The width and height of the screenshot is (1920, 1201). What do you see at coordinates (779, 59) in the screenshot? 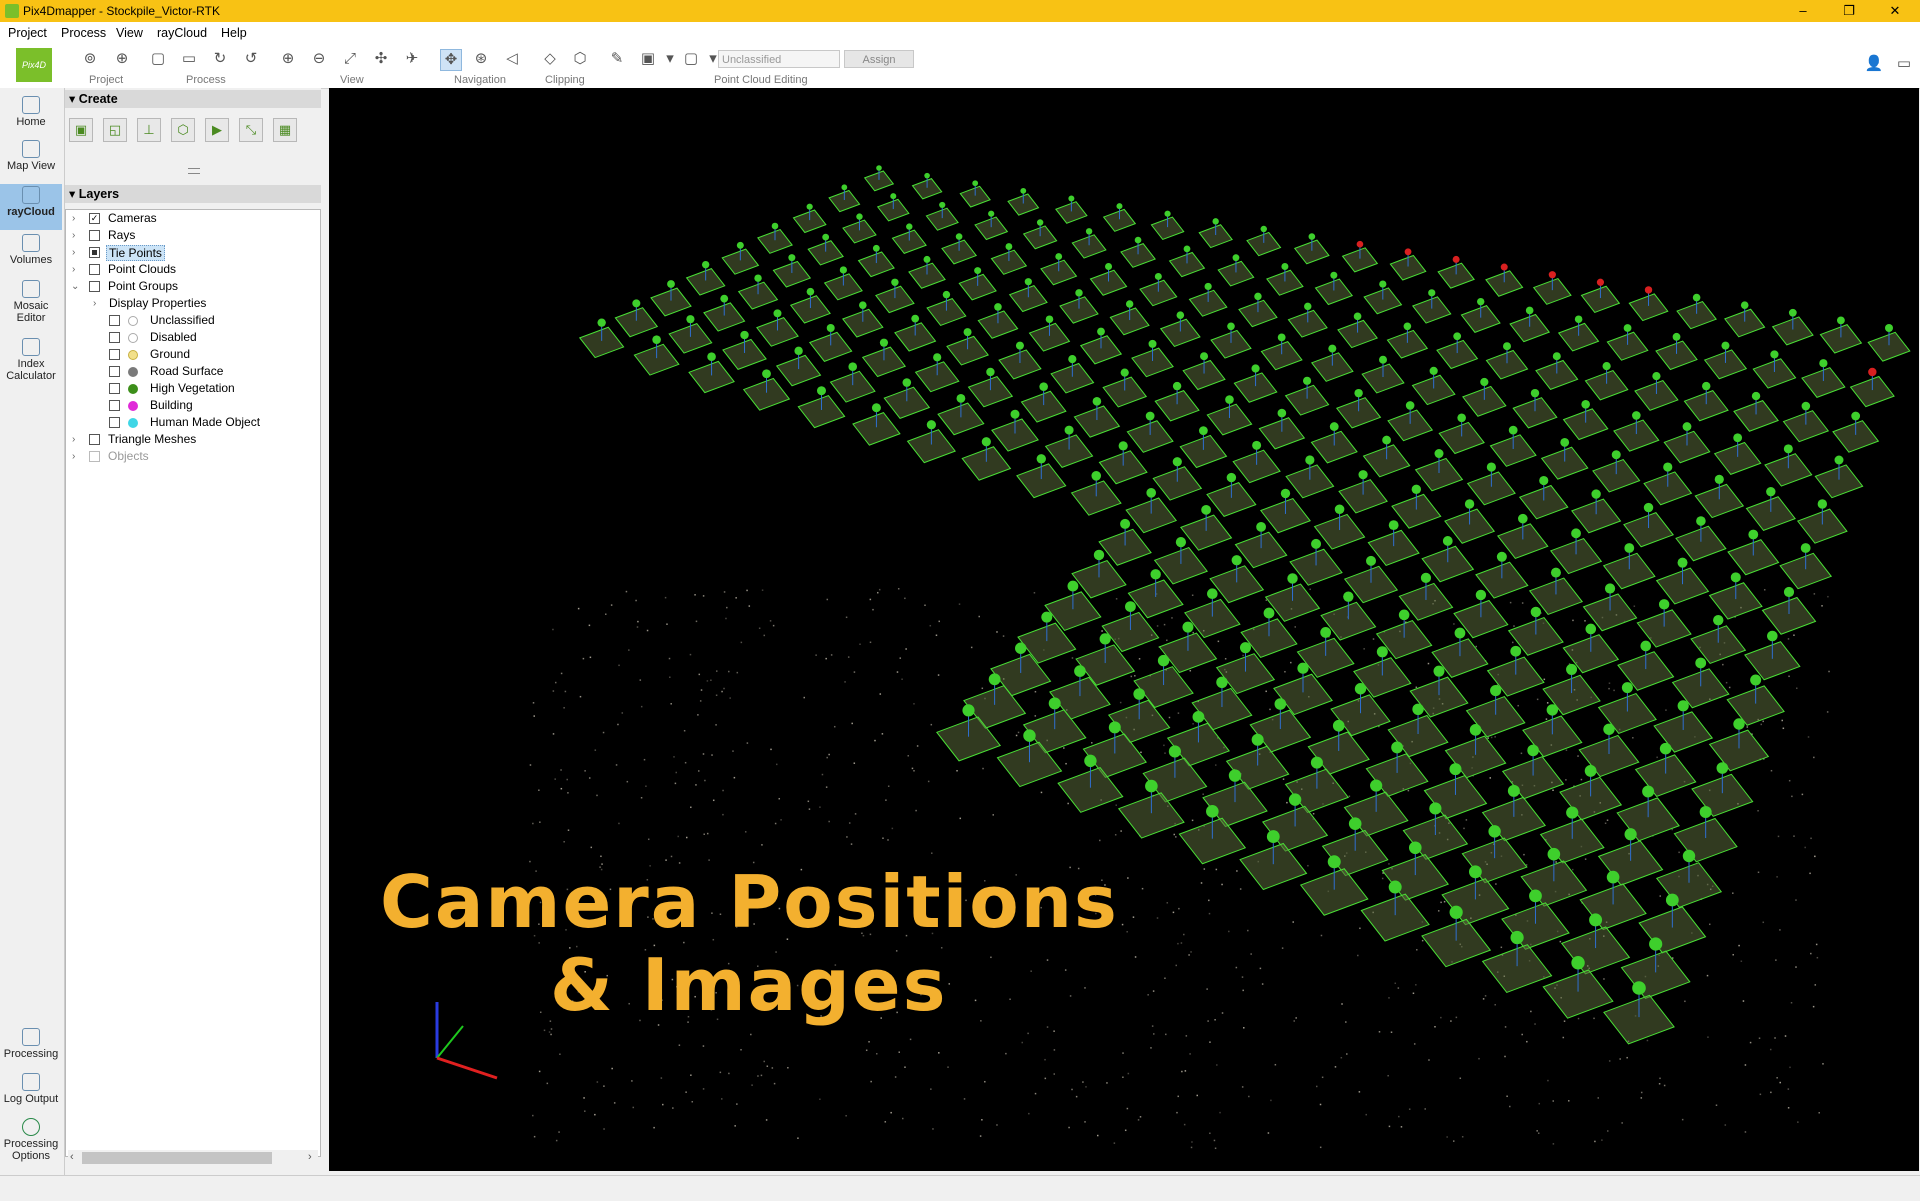
I see `point-class-select: Unclassified` at bounding box center [779, 59].